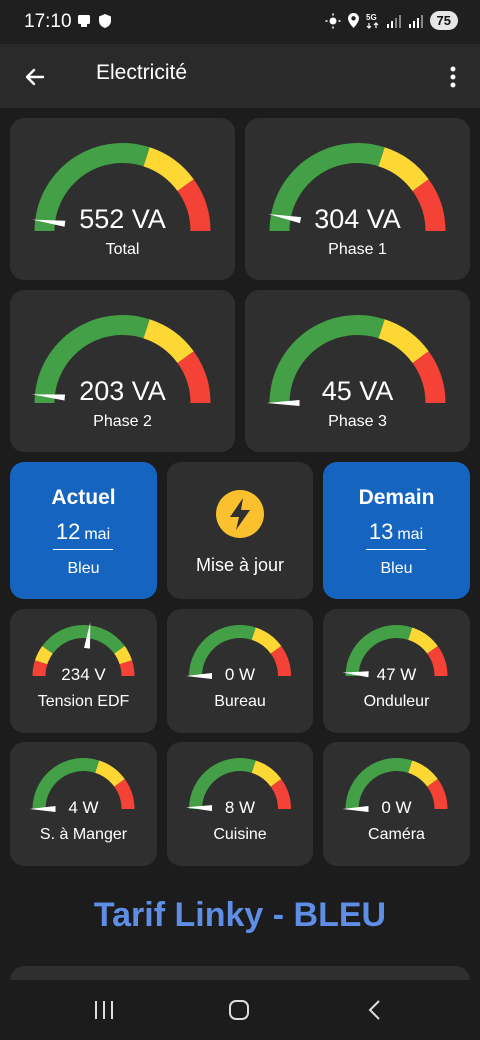 Image resolution: width=480 pixels, height=1040 pixels. I want to click on tempo-tomorrow-color: Bleu, so click(396, 568).